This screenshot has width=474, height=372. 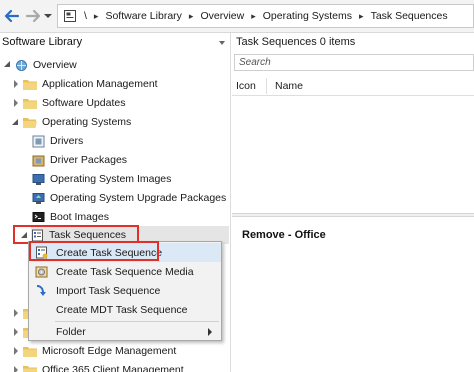 I want to click on menu-item-create-task-sequence-media: Create Task Sequence Media, so click(x=125, y=271).